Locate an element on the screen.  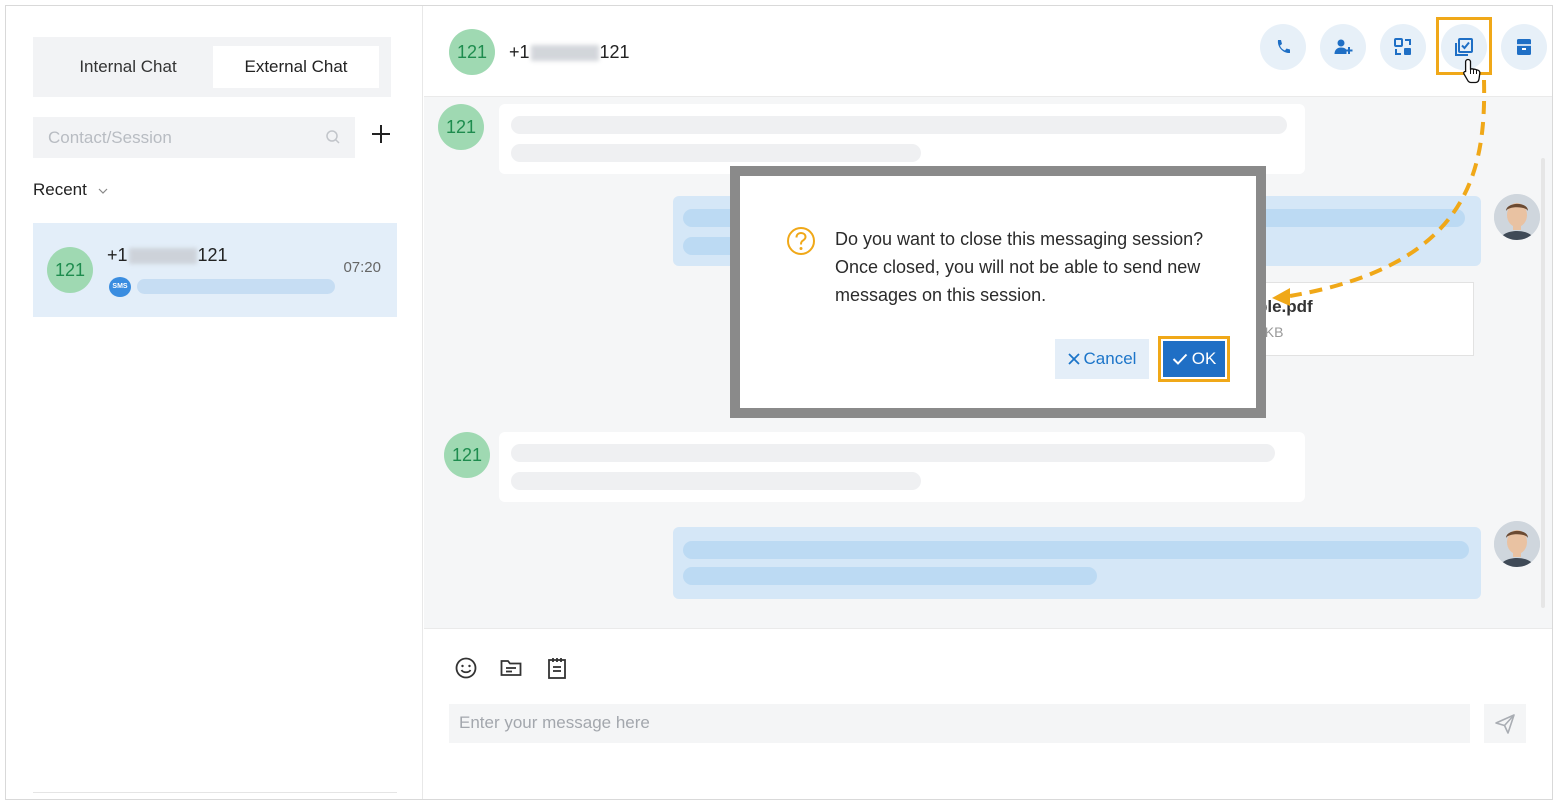
chat-tabs: Internal Chat External Chat is located at coordinates (212, 67).